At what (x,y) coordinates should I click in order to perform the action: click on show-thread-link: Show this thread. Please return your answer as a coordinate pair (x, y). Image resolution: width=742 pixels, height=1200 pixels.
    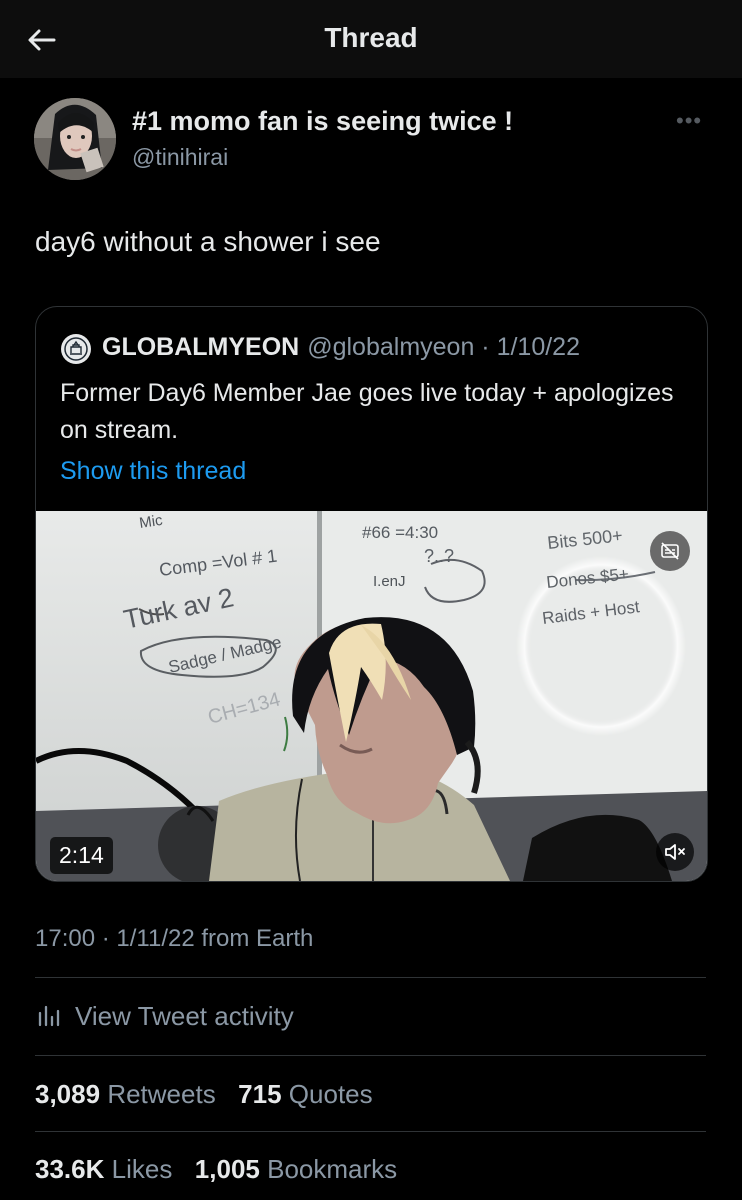
    Looking at the image, I should click on (153, 471).